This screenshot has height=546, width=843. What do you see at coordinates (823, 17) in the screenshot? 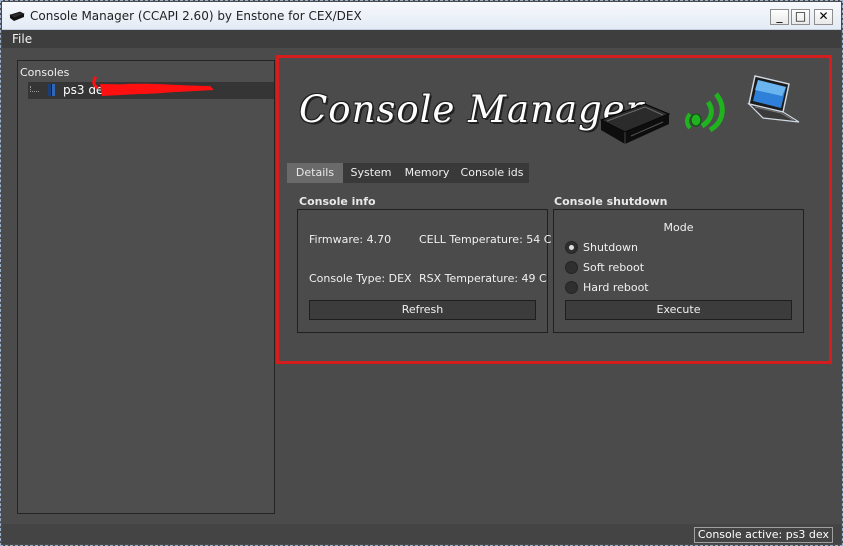
I see `close-button: ✕` at bounding box center [823, 17].